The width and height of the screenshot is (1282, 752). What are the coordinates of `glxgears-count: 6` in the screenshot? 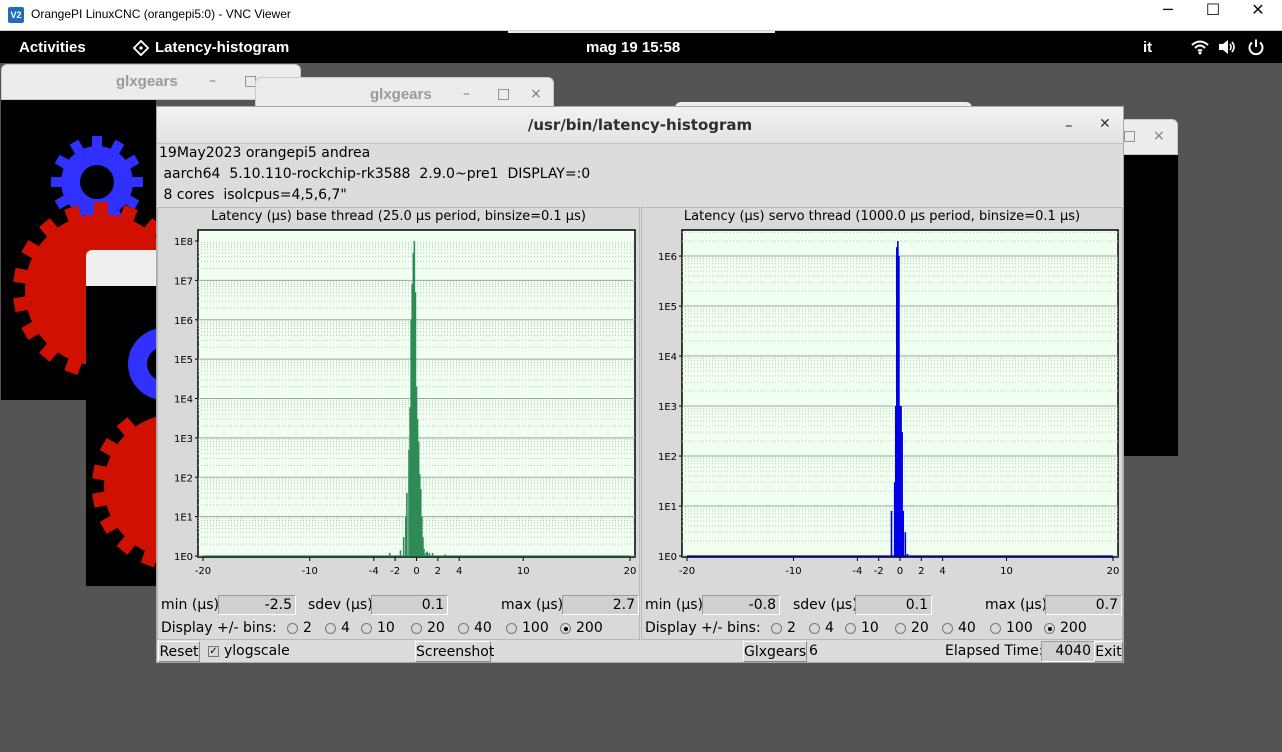 It's located at (813, 651).